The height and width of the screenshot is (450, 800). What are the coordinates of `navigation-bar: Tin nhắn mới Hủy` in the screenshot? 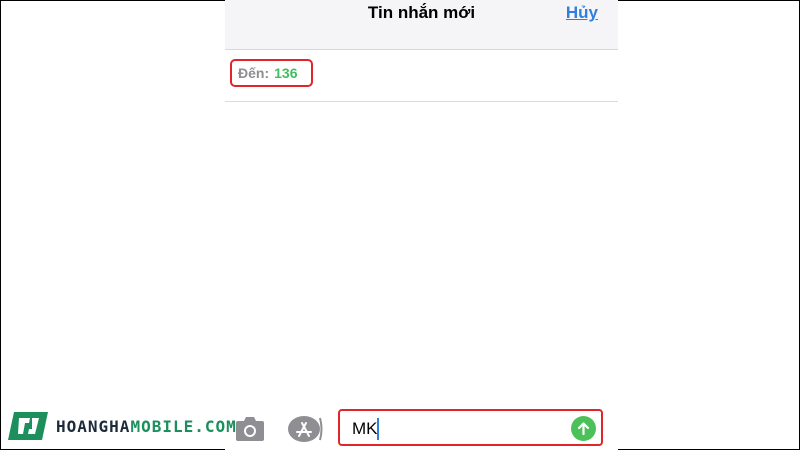 It's located at (421, 25).